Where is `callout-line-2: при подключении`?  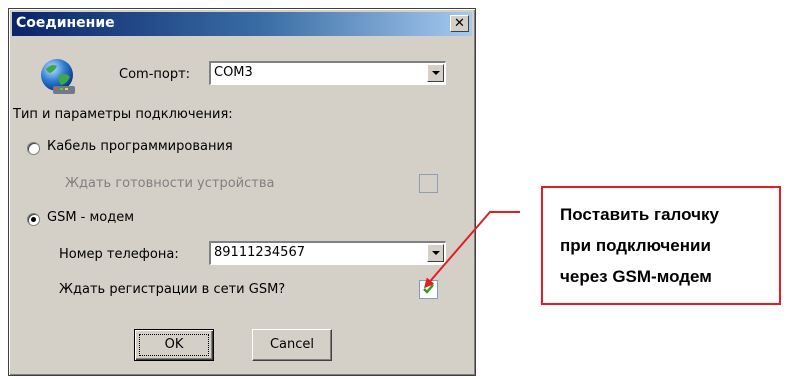 callout-line-2: при подключении is located at coordinates (635, 245).